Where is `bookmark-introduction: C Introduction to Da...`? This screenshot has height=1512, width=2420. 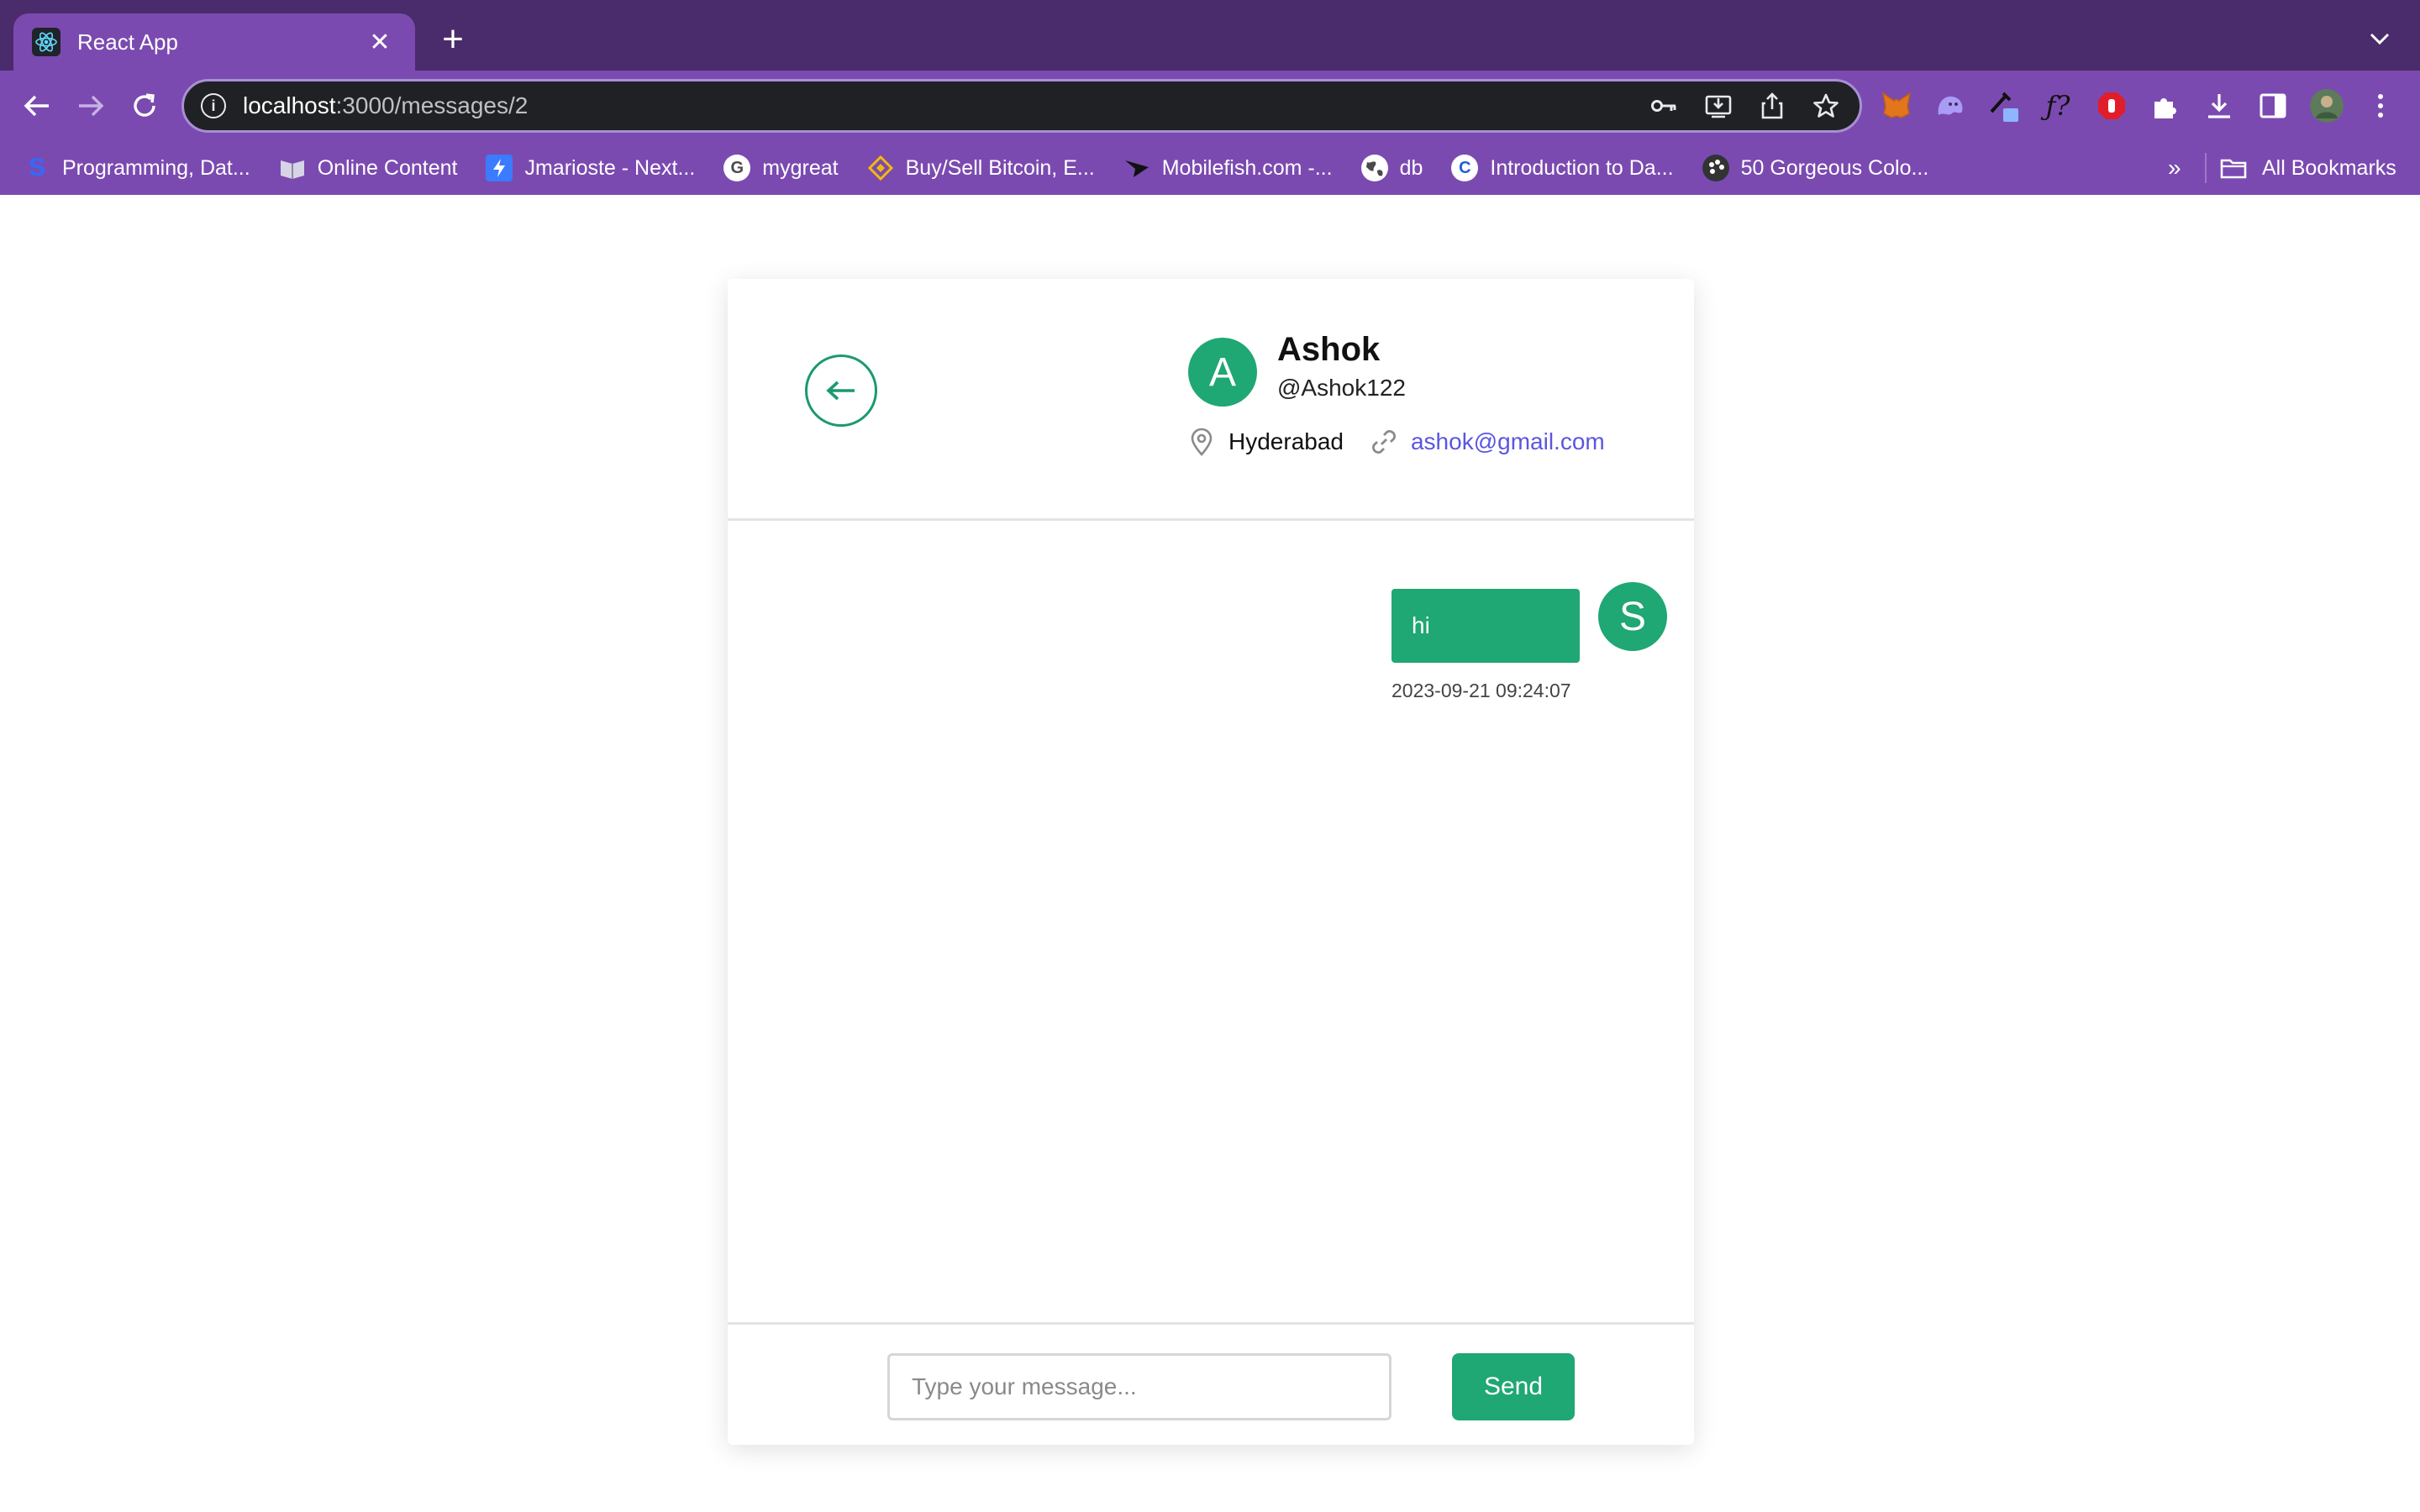
bookmark-introduction: C Introduction to Da... is located at coordinates (1562, 168).